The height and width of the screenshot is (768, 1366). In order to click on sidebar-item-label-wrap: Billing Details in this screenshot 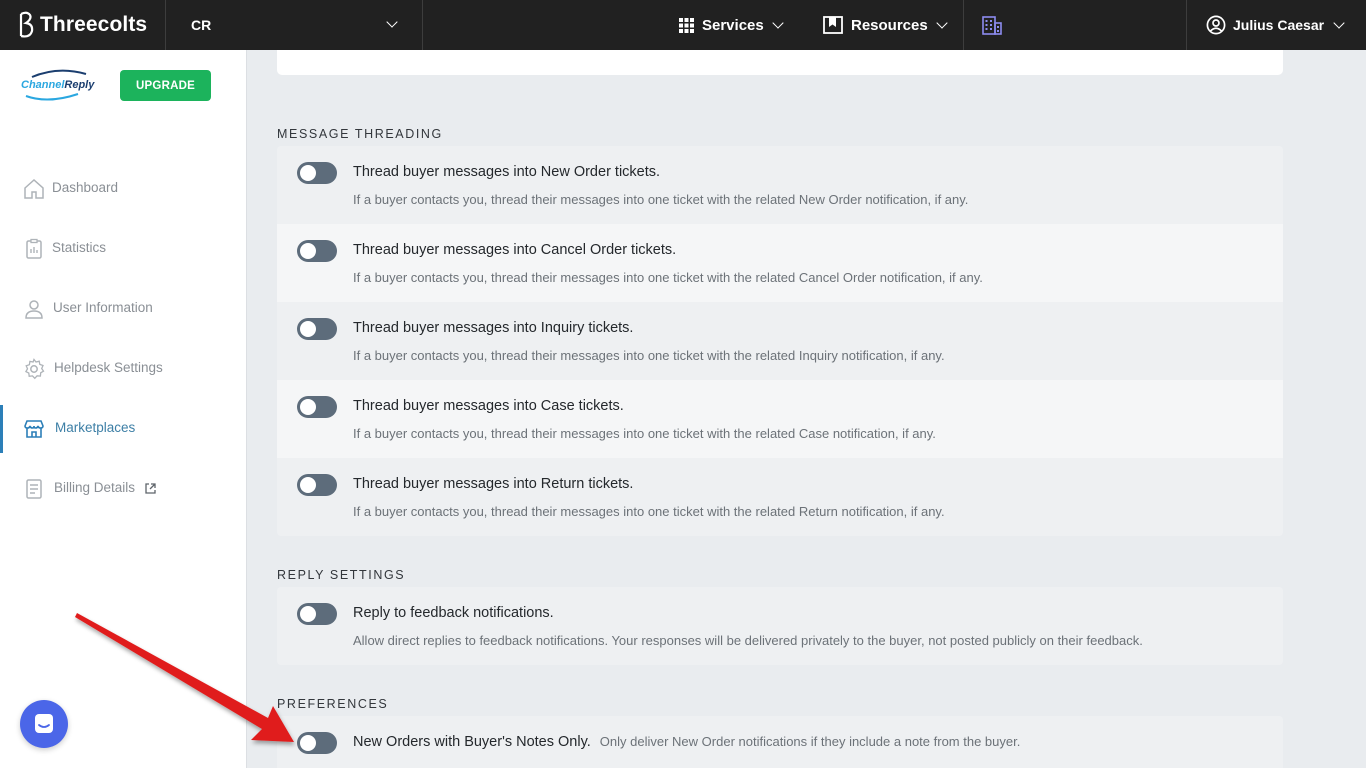, I will do `click(105, 487)`.